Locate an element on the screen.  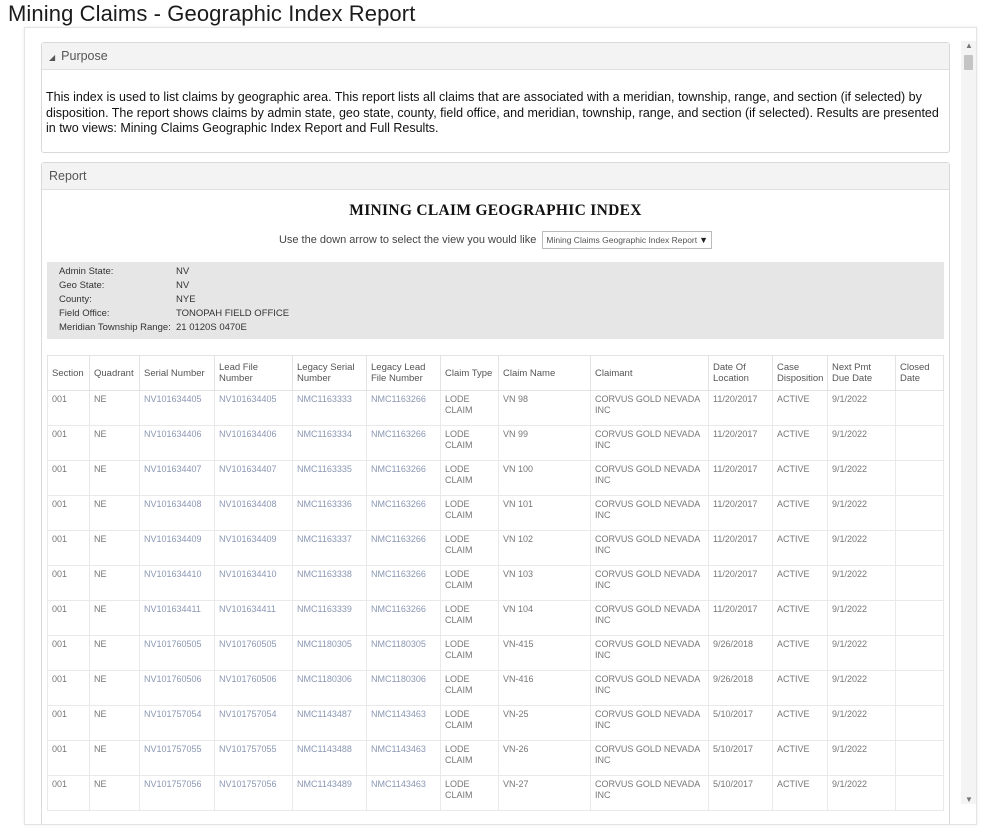
column-header: Claim Name is located at coordinates (544, 373).